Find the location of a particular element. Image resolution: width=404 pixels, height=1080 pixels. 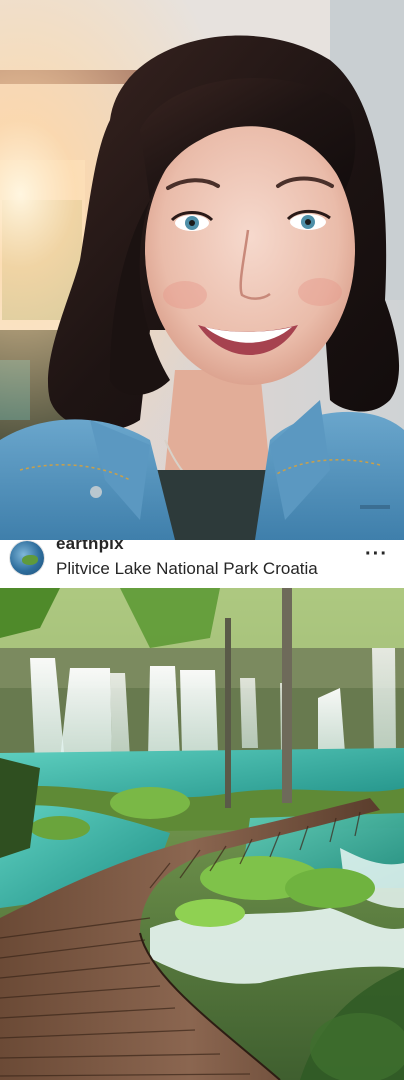

location-label: Plitvice Lake National Park Croatia is located at coordinates (187, 569).